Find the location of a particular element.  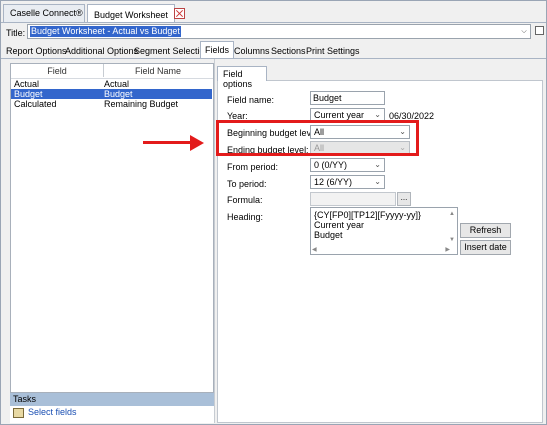

title-input: Budget Worksheet - Actual vs Budget ⌵ is located at coordinates (279, 31).